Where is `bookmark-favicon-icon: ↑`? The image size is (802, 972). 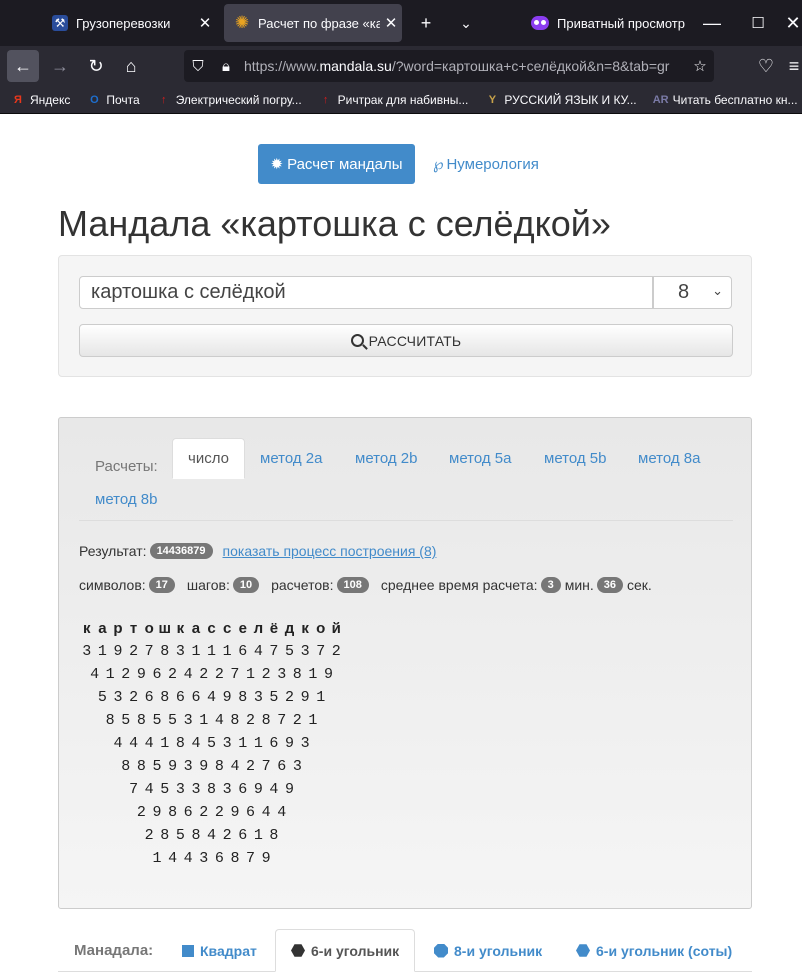
bookmark-favicon-icon: ↑ is located at coordinates (325, 99).